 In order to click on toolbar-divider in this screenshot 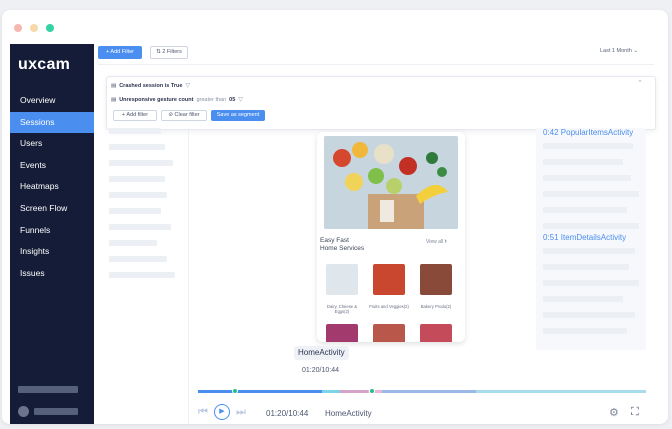, I will do `click(376, 64)`.